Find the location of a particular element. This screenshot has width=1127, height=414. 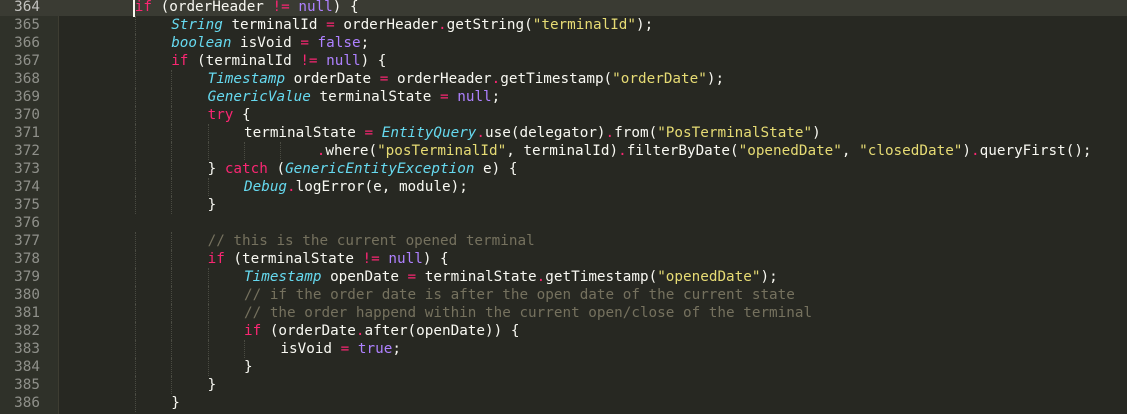

code-token: (orderHeader is located at coordinates (212, 7).